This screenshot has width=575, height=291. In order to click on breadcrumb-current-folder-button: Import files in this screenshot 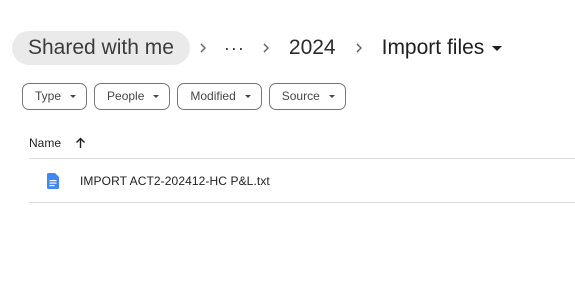, I will do `click(439, 48)`.